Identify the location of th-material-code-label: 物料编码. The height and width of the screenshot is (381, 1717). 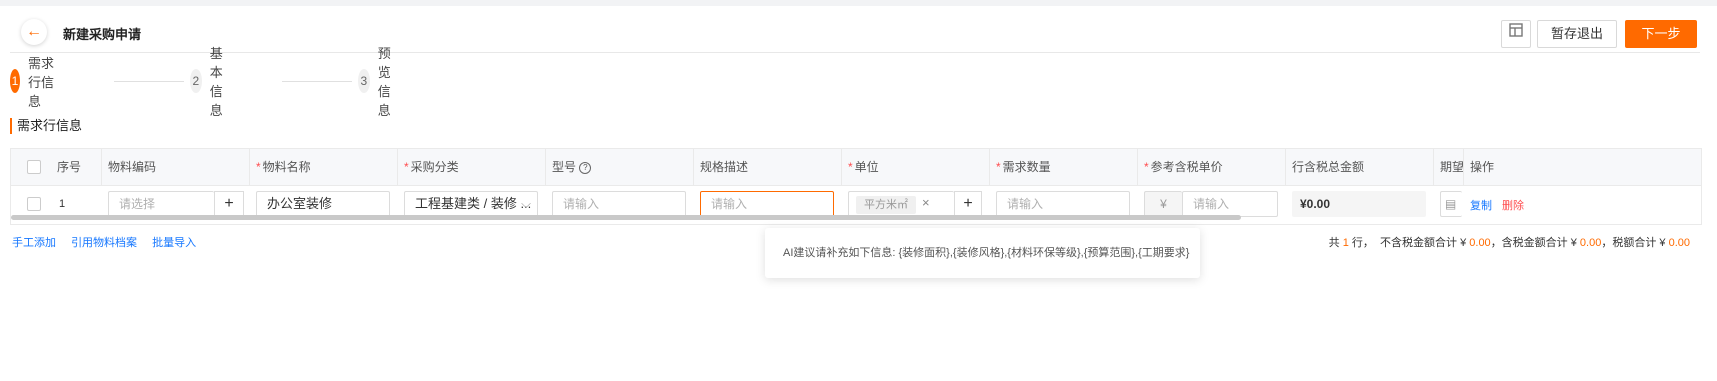
(132, 167).